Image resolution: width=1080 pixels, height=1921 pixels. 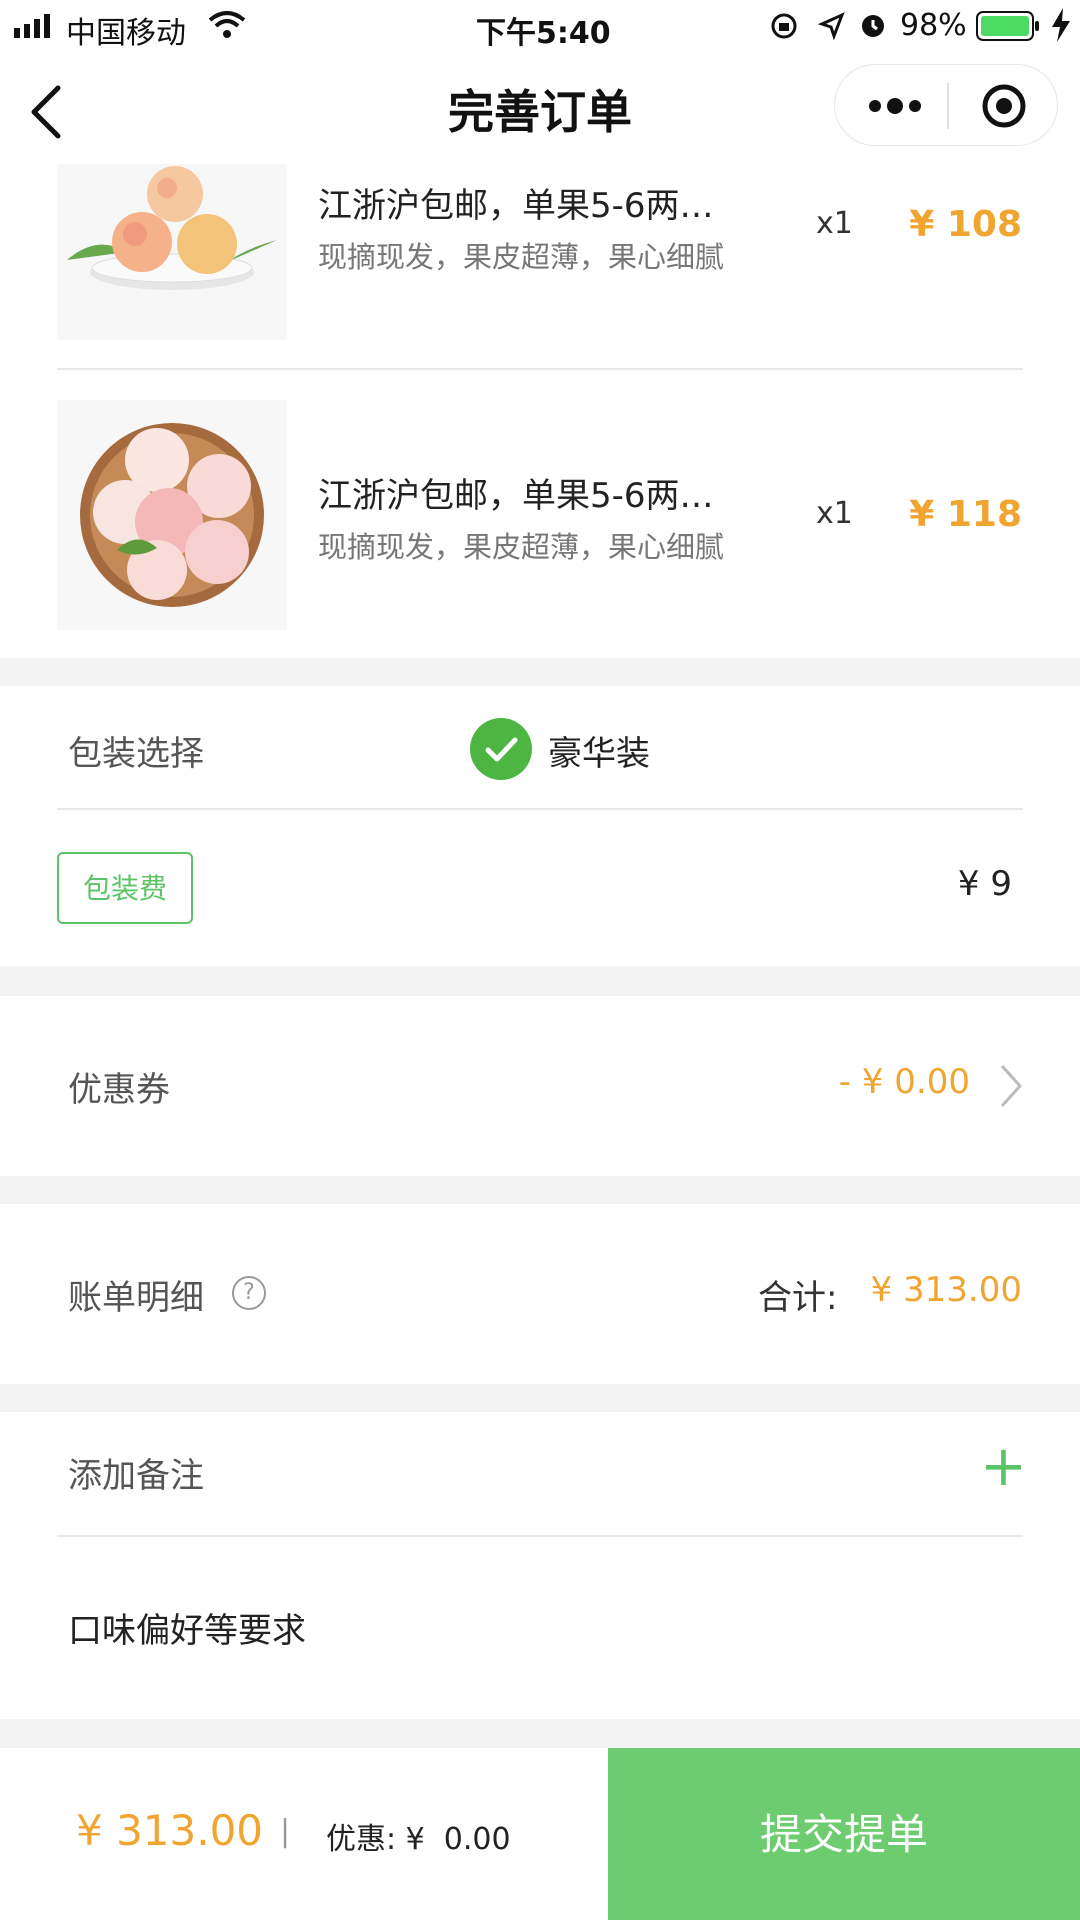 What do you see at coordinates (965, 514) in the screenshot?
I see `product-price: ¥ 118` at bounding box center [965, 514].